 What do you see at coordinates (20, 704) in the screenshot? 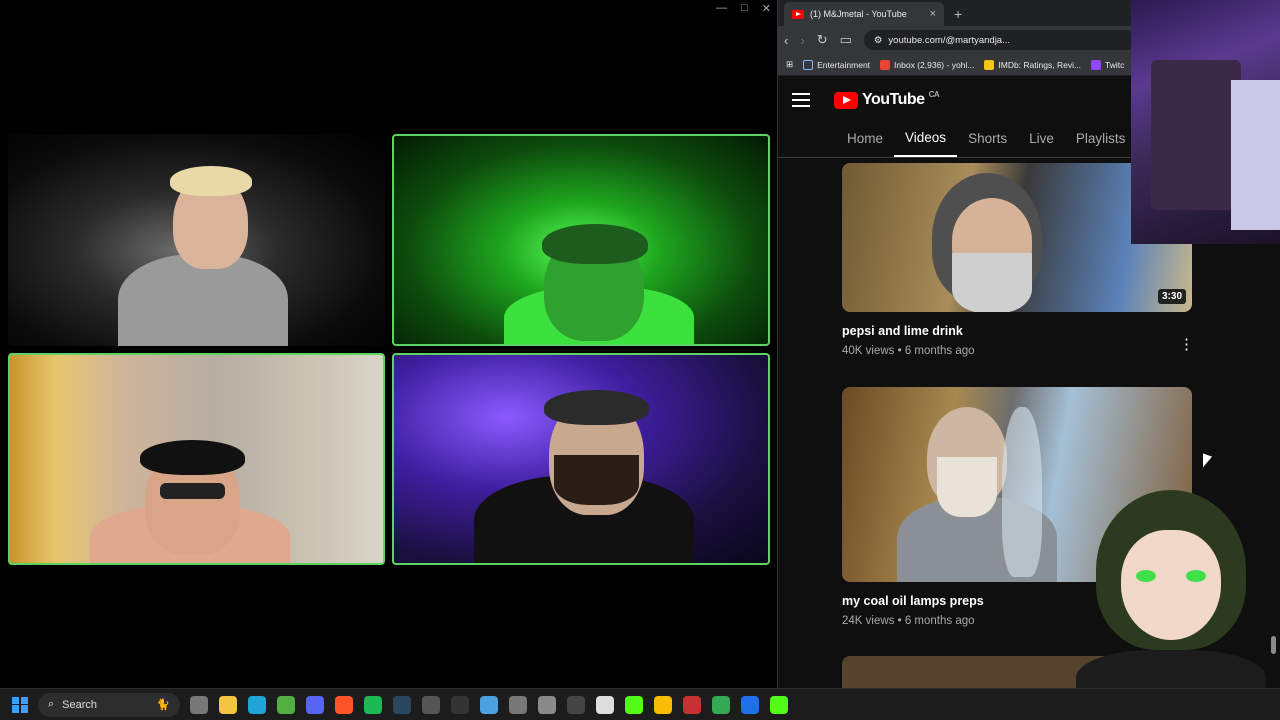
I see `start-button` at bounding box center [20, 704].